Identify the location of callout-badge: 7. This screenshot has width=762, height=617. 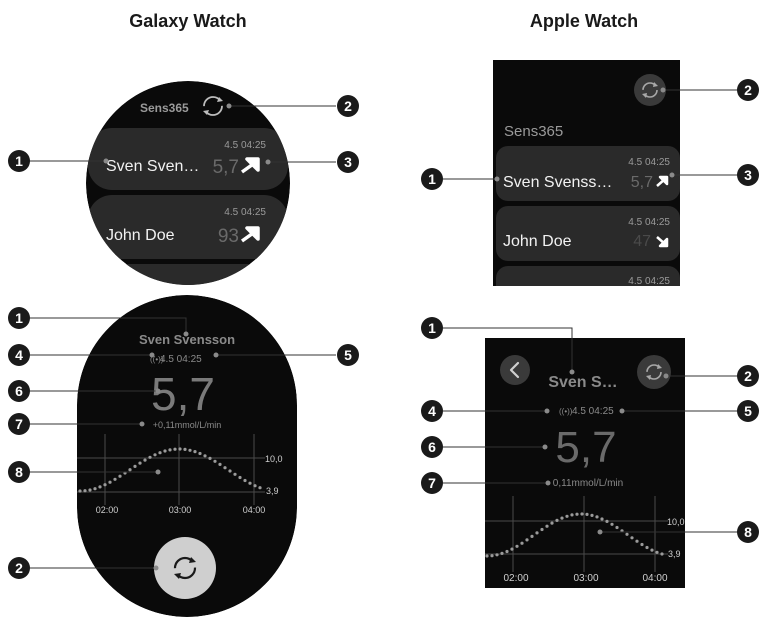
(19, 424).